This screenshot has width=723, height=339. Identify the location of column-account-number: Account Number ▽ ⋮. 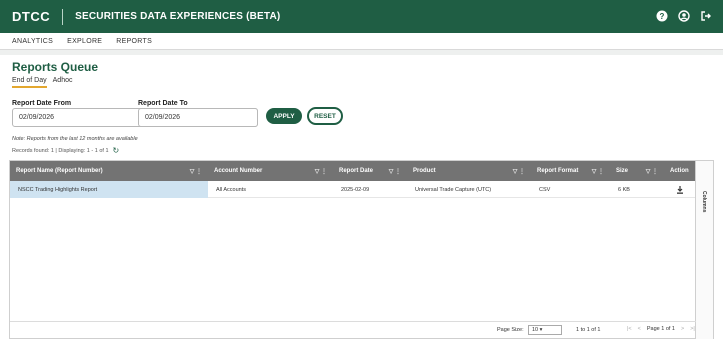
(270, 171).